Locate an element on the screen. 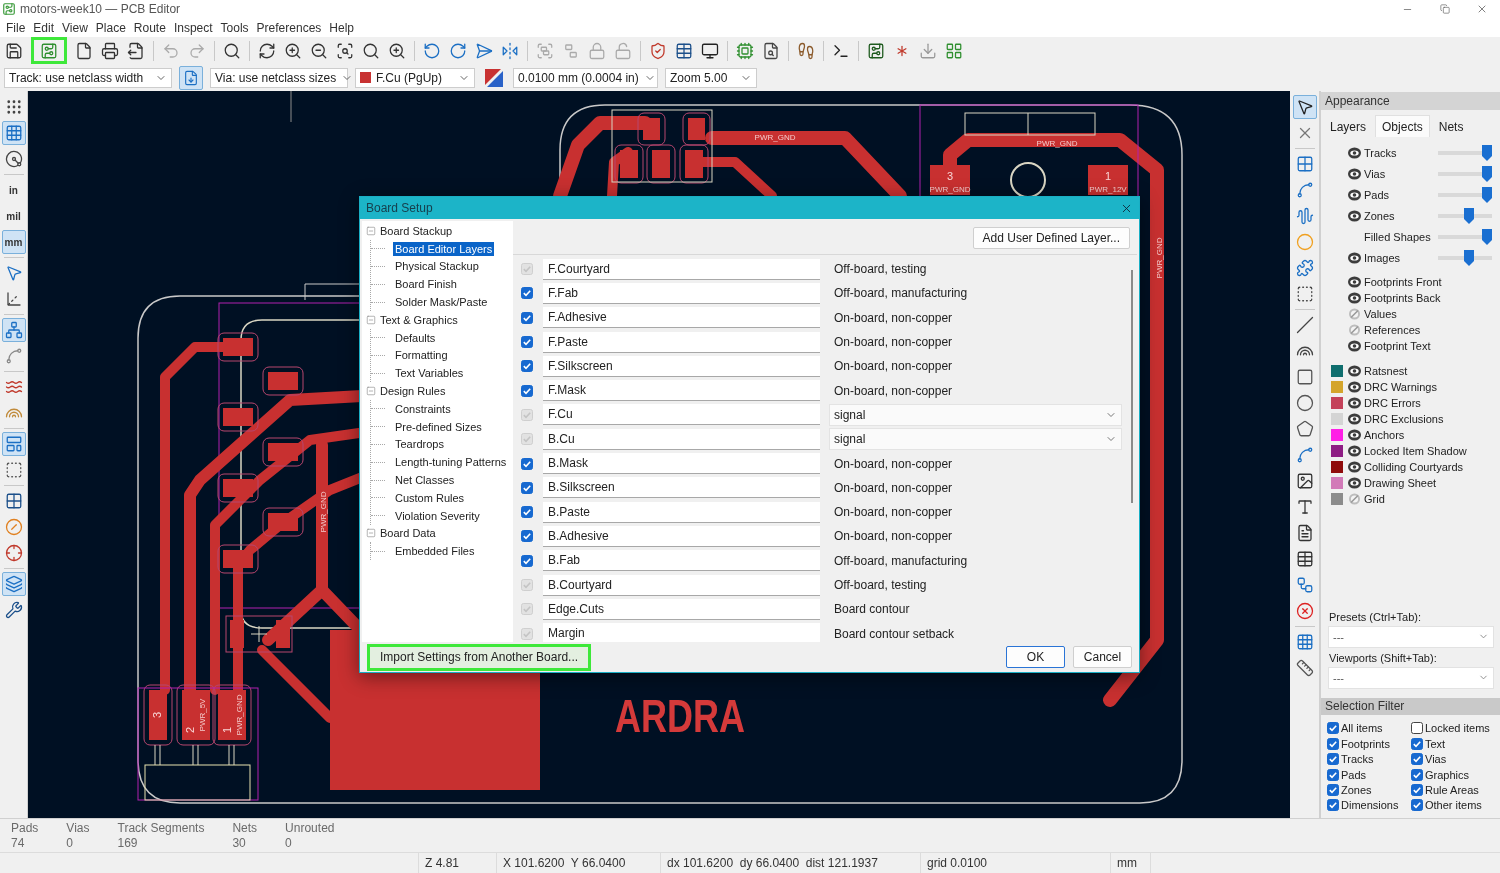 Image resolution: width=1500 pixels, height=873 pixels. tree-item: Text & Graphics is located at coordinates (419, 319).